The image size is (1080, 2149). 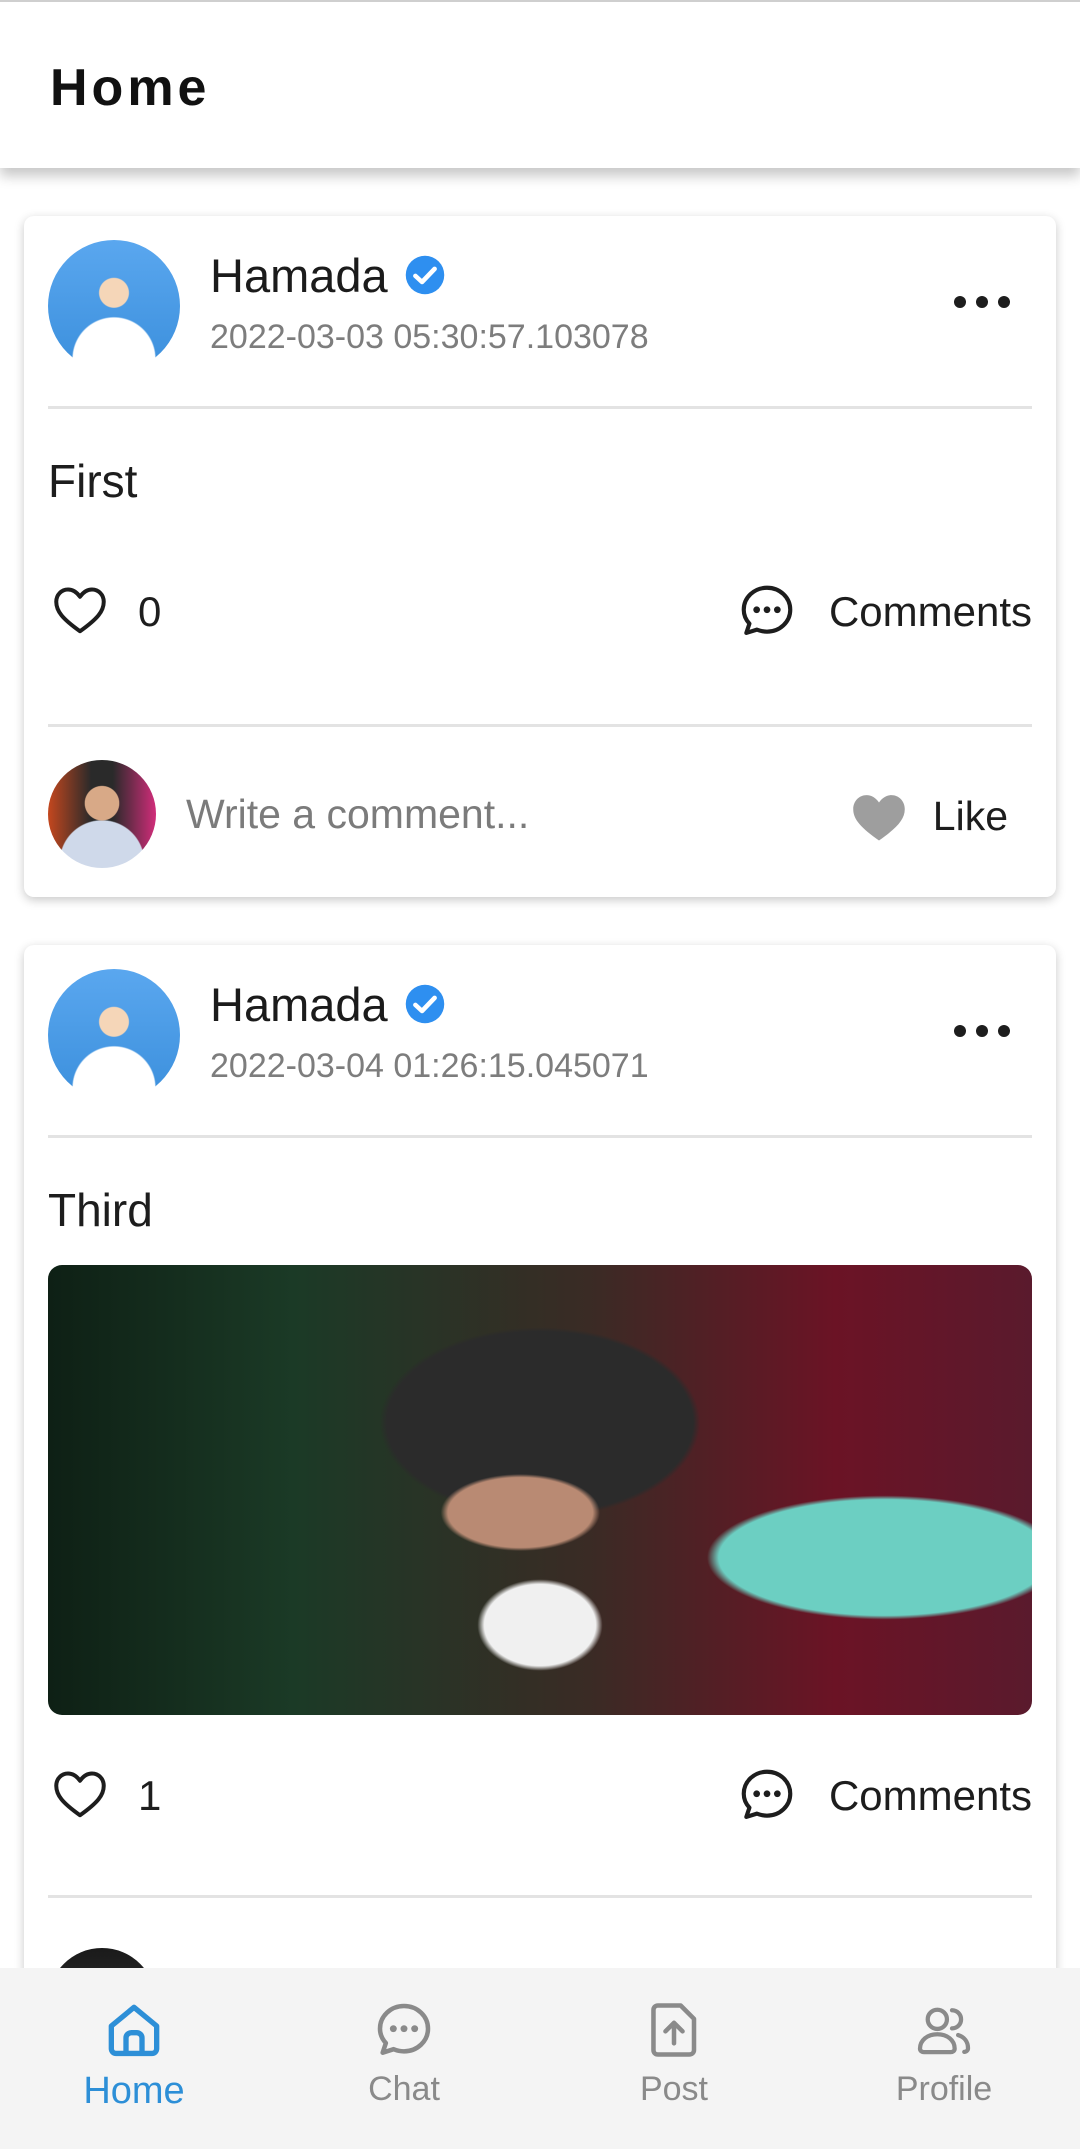 I want to click on upload-icon, so click(x=674, y=2030).